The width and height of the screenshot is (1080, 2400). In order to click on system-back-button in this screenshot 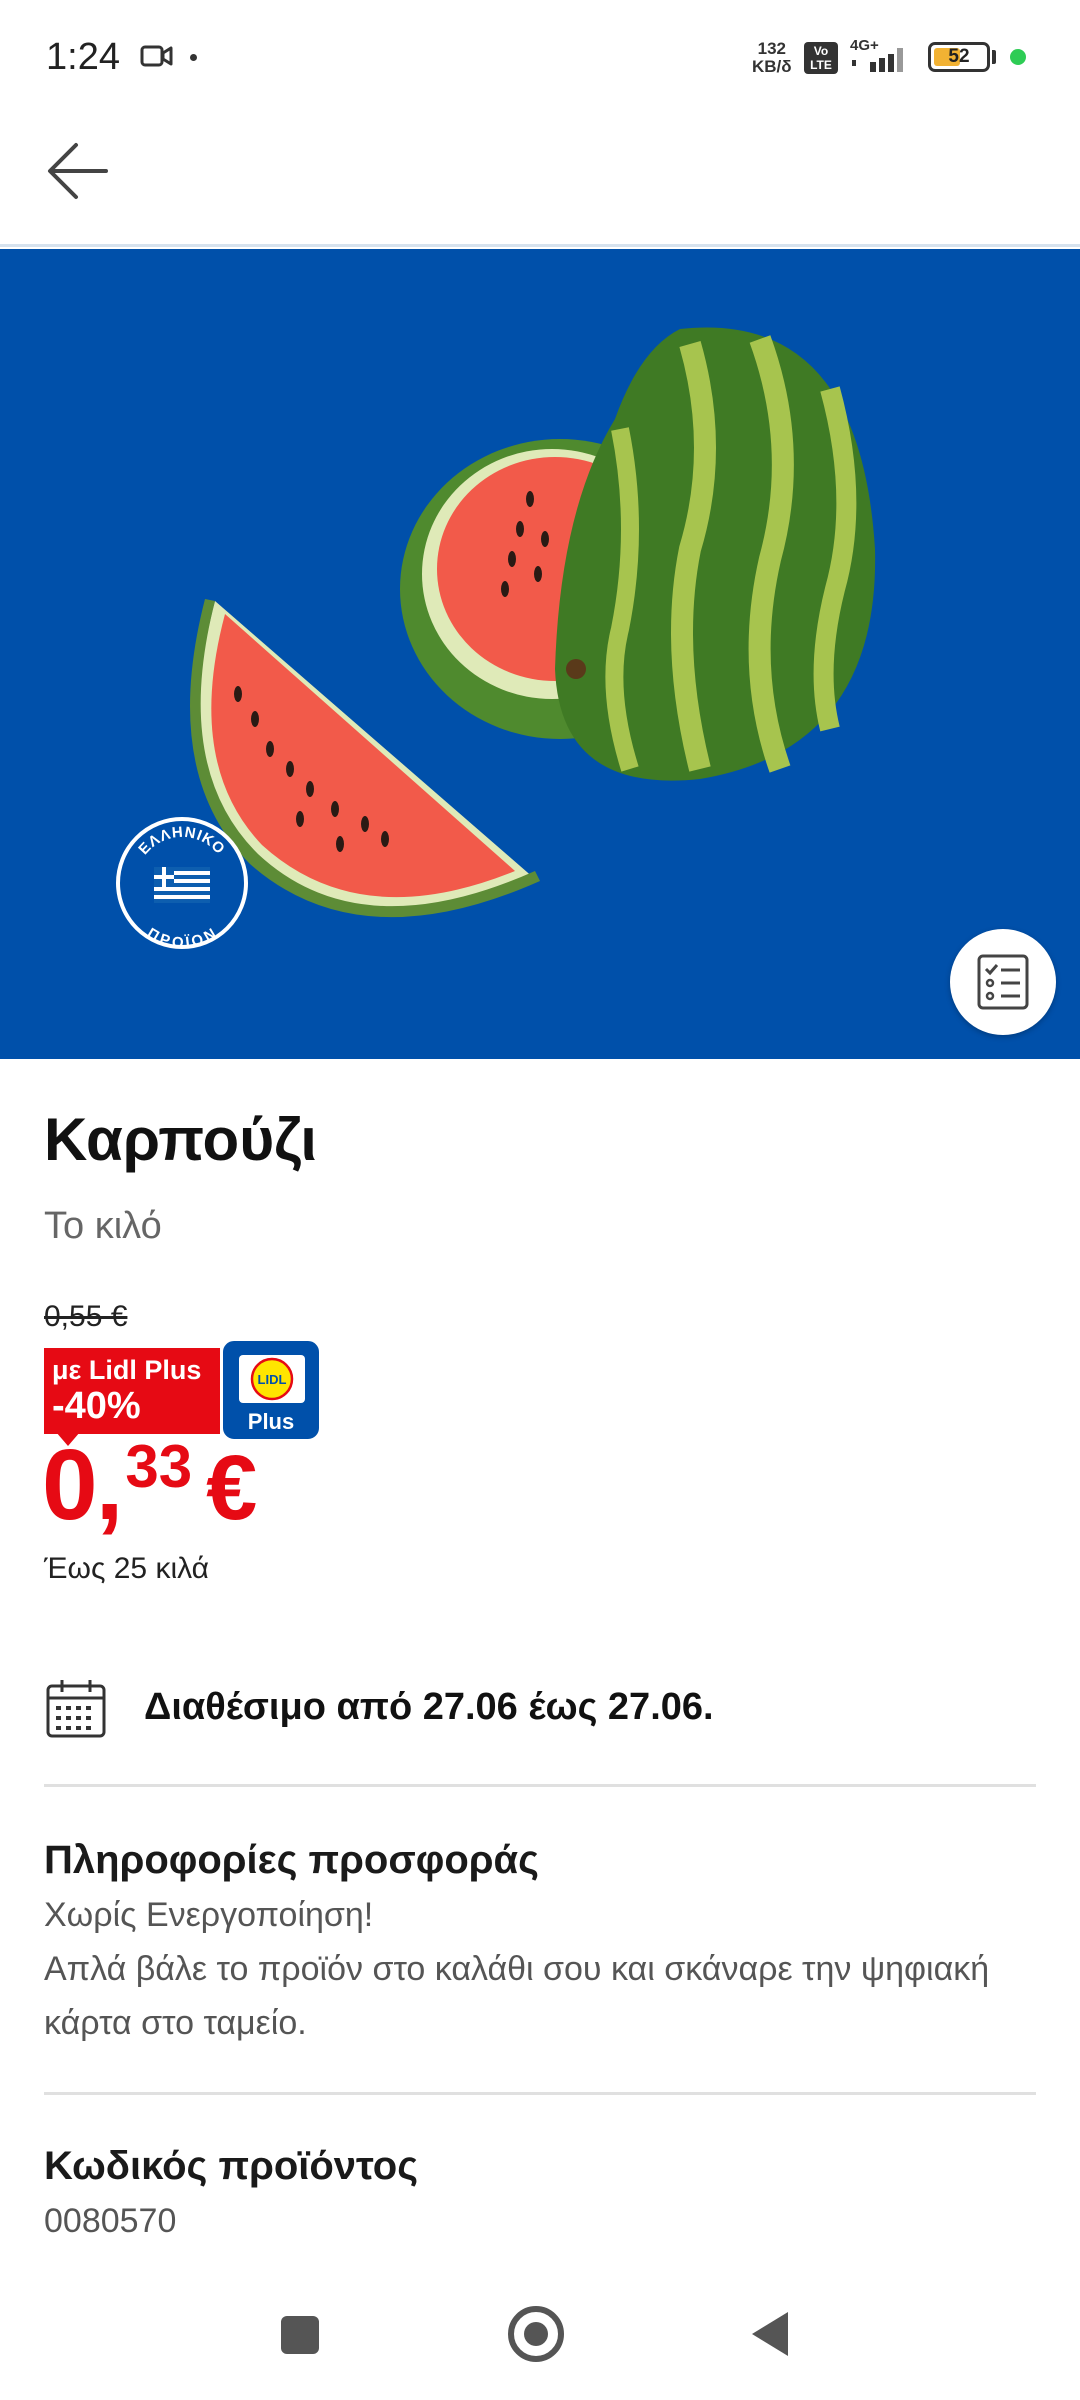, I will do `click(770, 2334)`.